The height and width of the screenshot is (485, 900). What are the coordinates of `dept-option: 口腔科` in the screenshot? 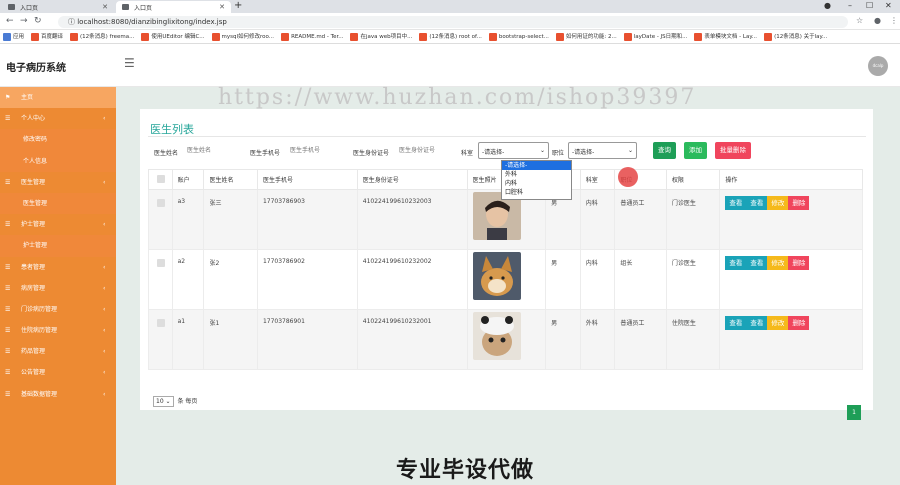 It's located at (536, 192).